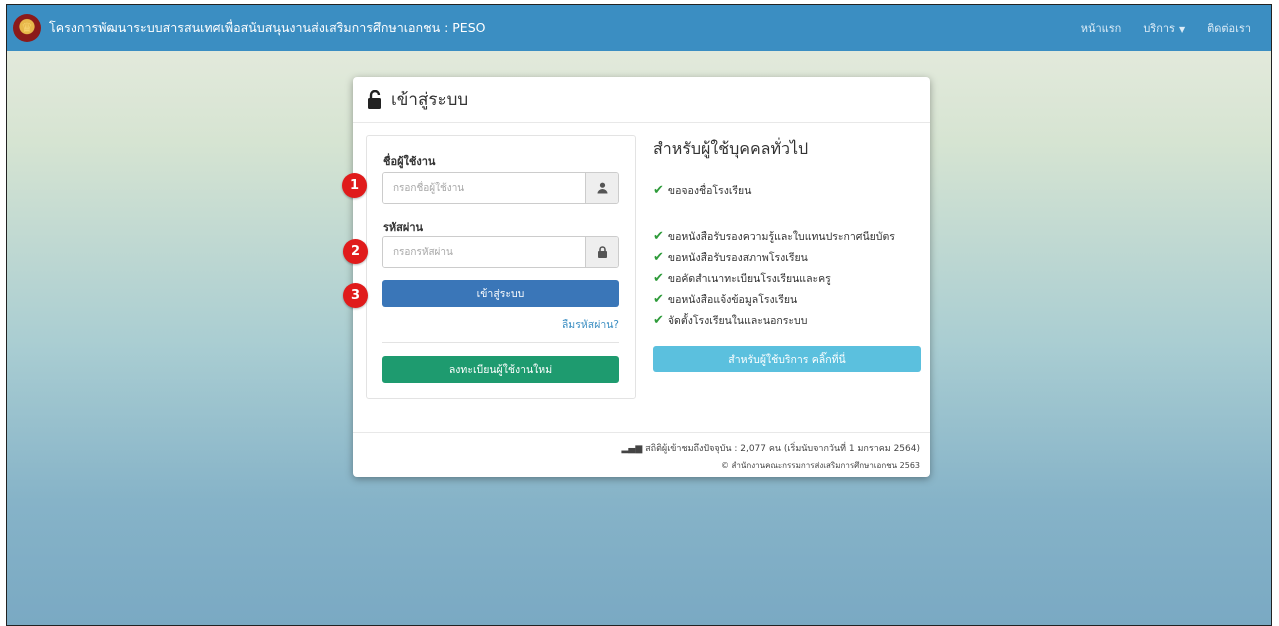 This screenshot has height=626, width=1279. I want to click on nav-services-label: บริการ, so click(1159, 28).